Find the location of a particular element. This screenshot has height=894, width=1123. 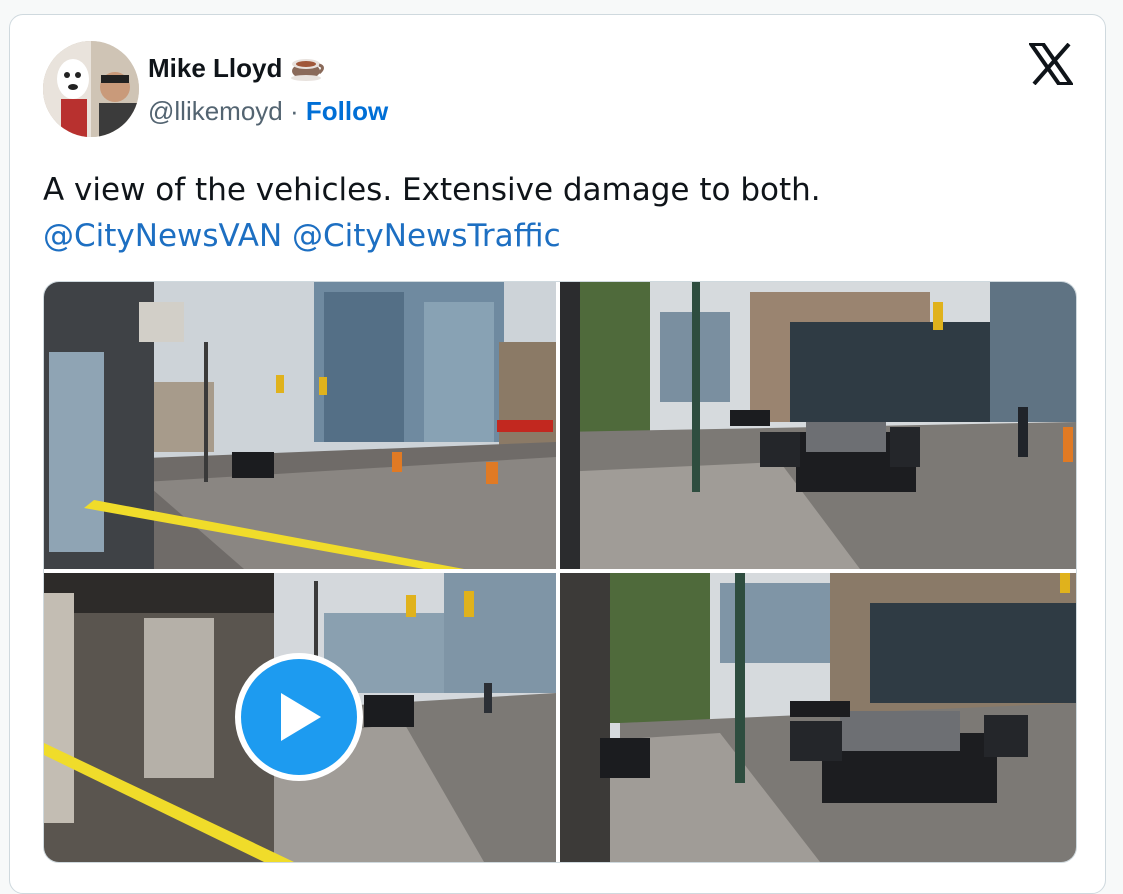

play-icon is located at coordinates (301, 717).